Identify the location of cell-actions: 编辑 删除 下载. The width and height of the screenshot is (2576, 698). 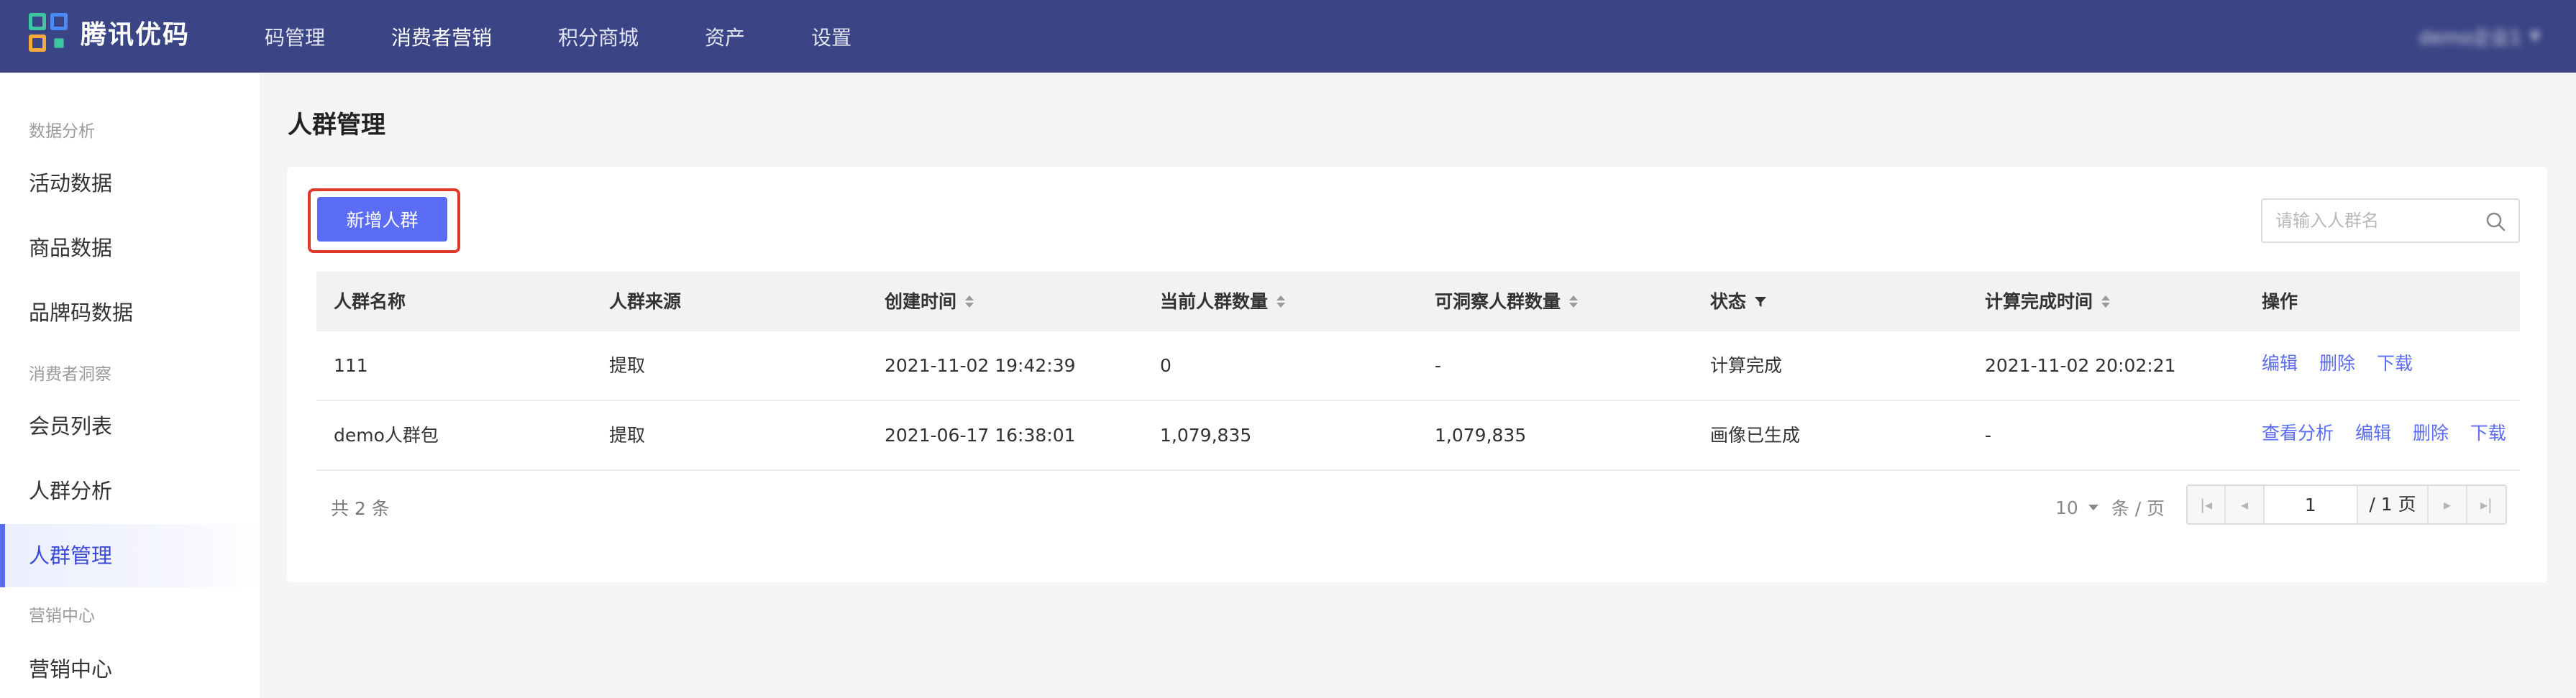
(2345, 365).